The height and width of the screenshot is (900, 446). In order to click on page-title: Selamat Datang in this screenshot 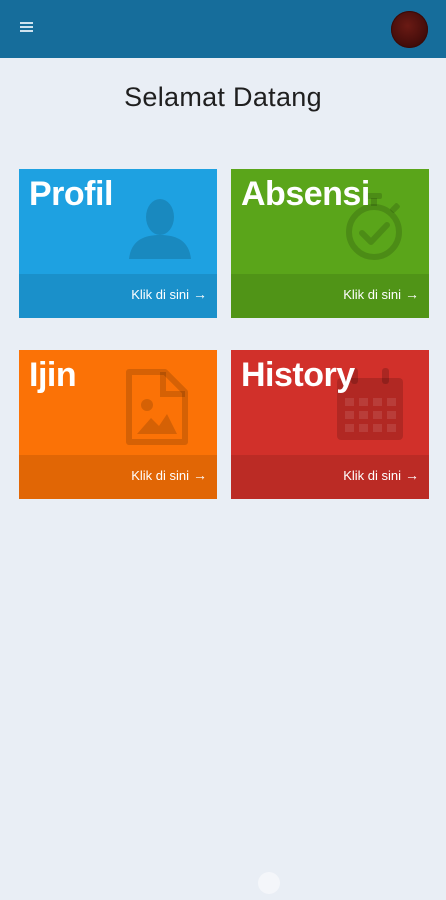, I will do `click(223, 97)`.